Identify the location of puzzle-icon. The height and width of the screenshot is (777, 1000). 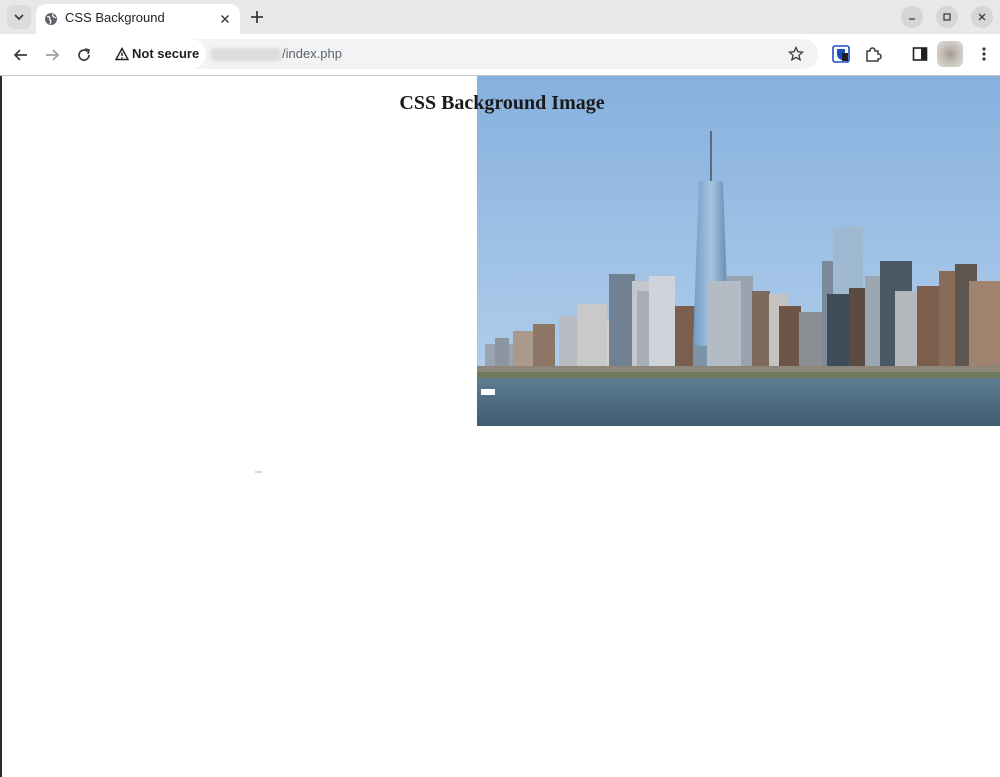
(874, 54).